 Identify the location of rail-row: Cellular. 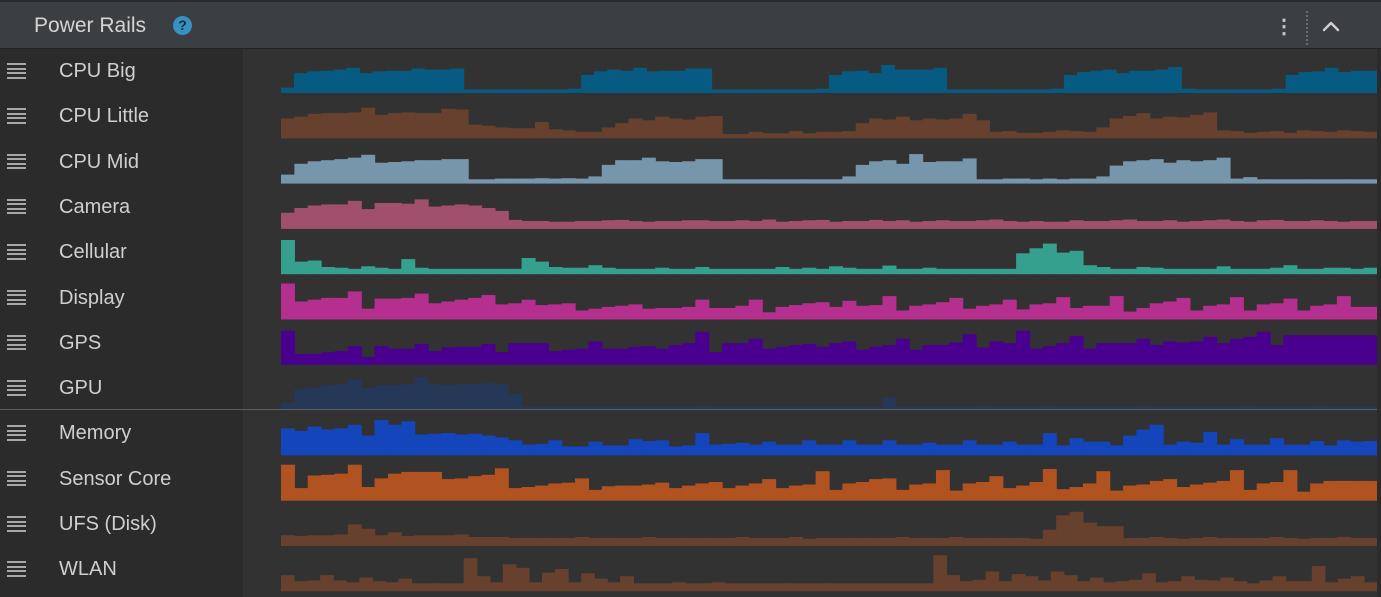
(121, 252).